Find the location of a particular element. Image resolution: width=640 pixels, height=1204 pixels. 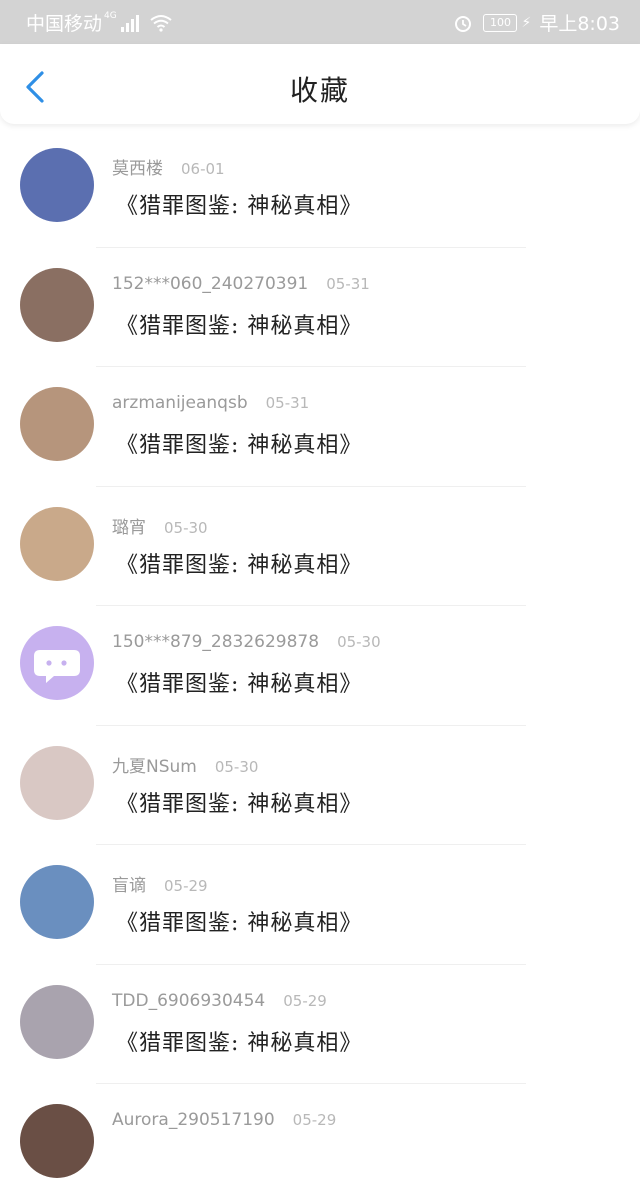

signal-icon is located at coordinates (129, 23).